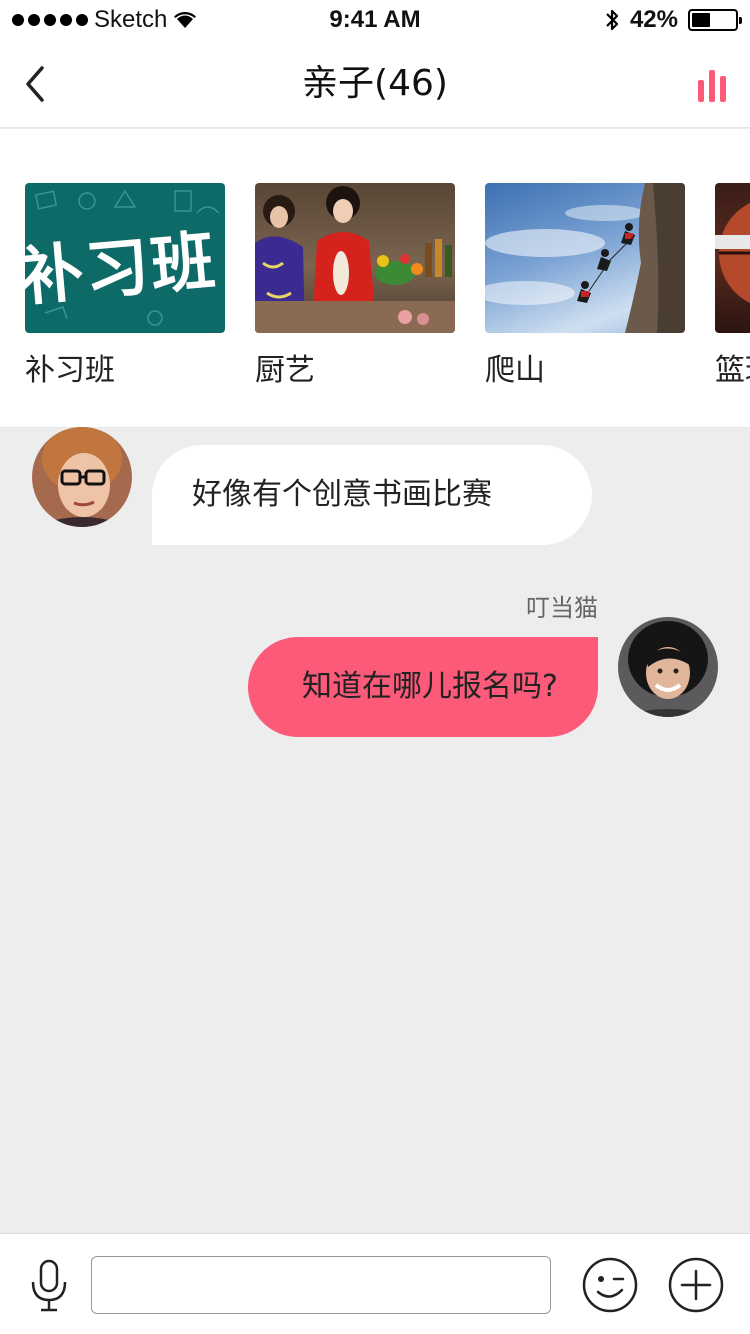  Describe the element at coordinates (732, 253) in the screenshot. I see `basketball-image` at that location.